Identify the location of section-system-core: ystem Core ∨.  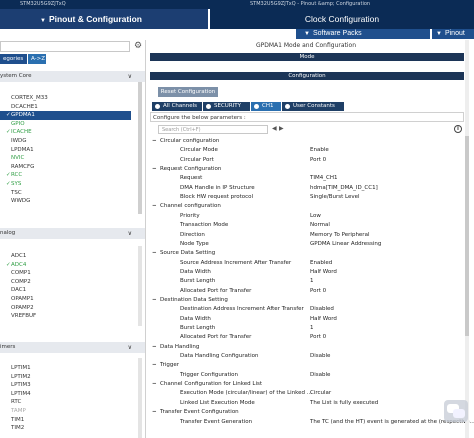
(72, 76).